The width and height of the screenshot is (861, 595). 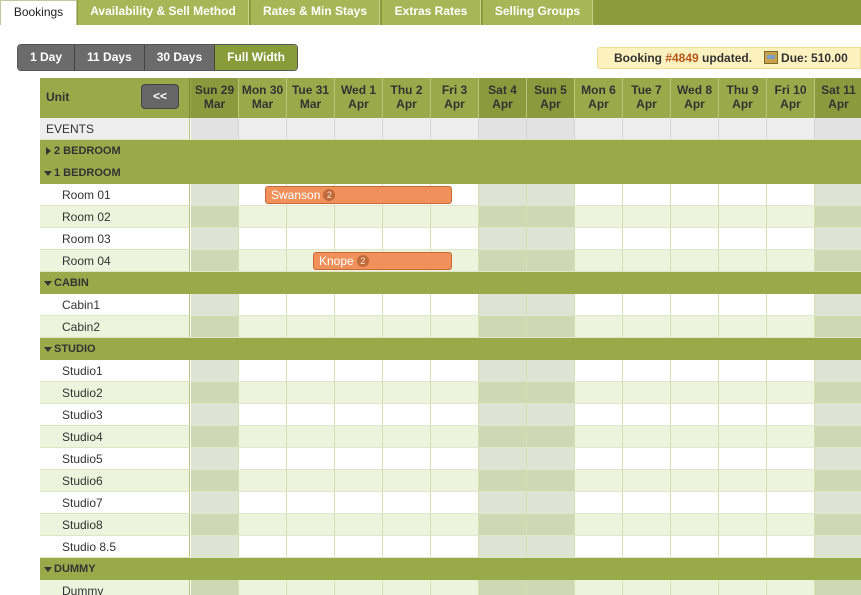 I want to click on tab-selling-groups: Selling Groups, so click(x=538, y=12).